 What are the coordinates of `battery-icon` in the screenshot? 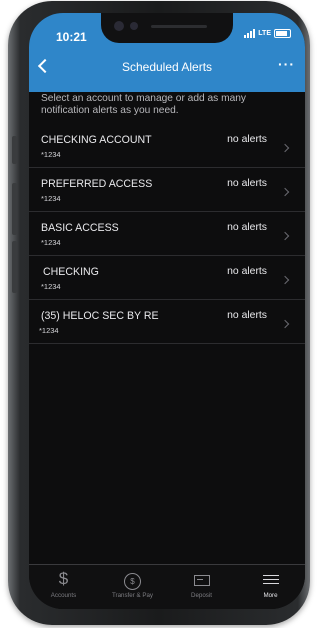 It's located at (282, 33).